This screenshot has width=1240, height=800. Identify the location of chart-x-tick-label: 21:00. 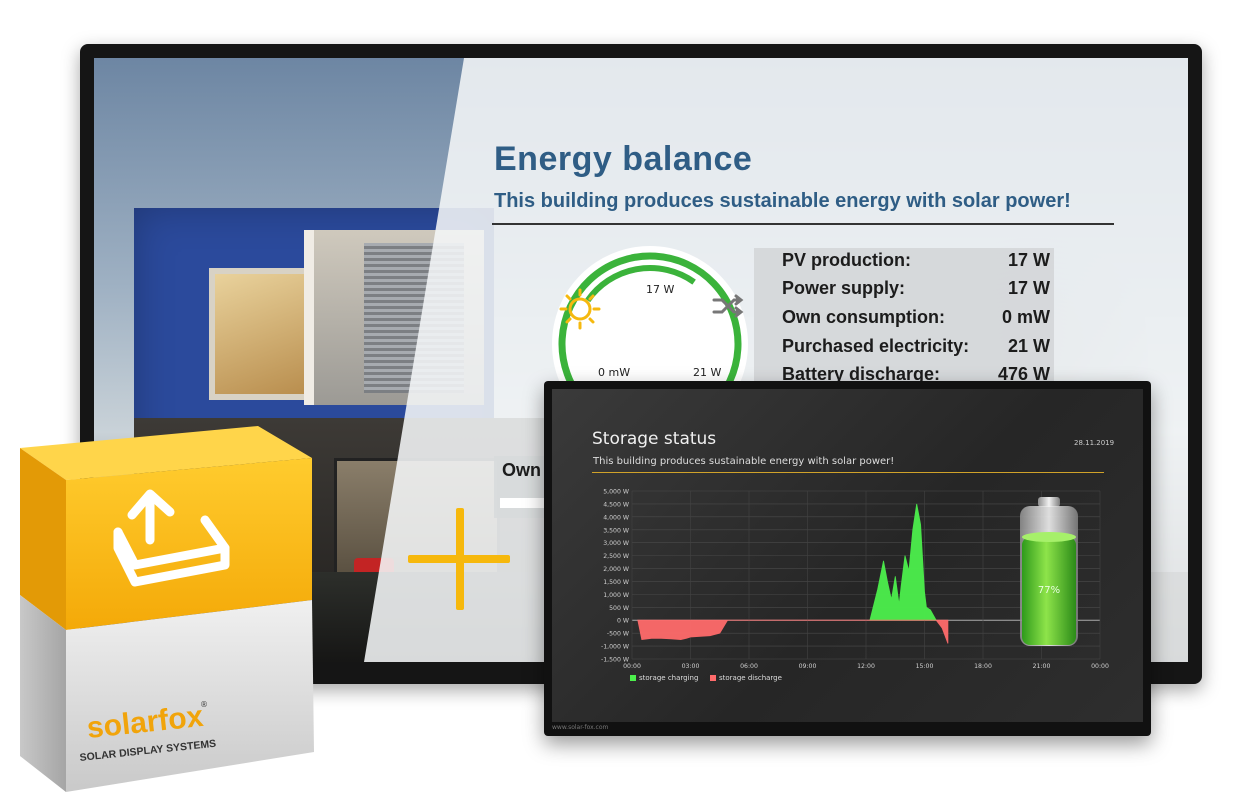
(1042, 666).